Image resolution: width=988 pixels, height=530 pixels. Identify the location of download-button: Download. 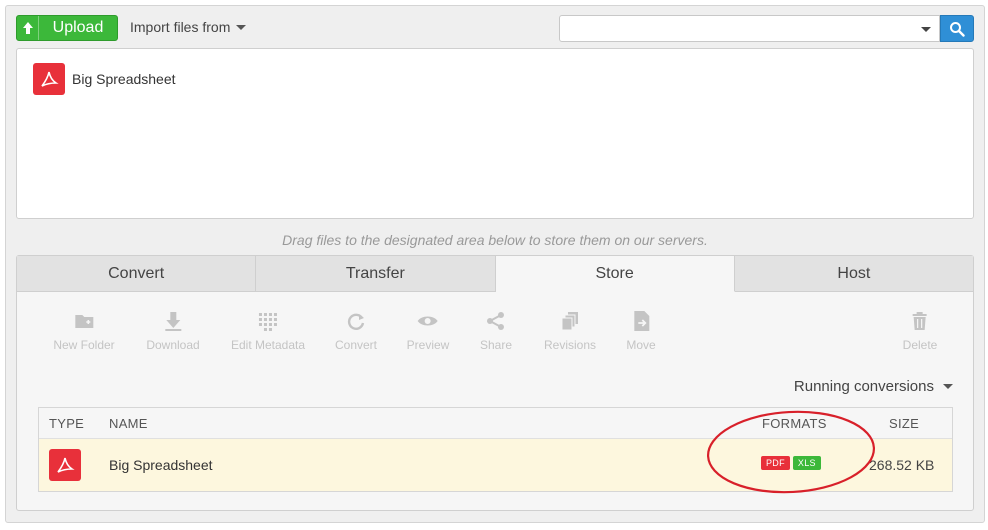
(173, 331).